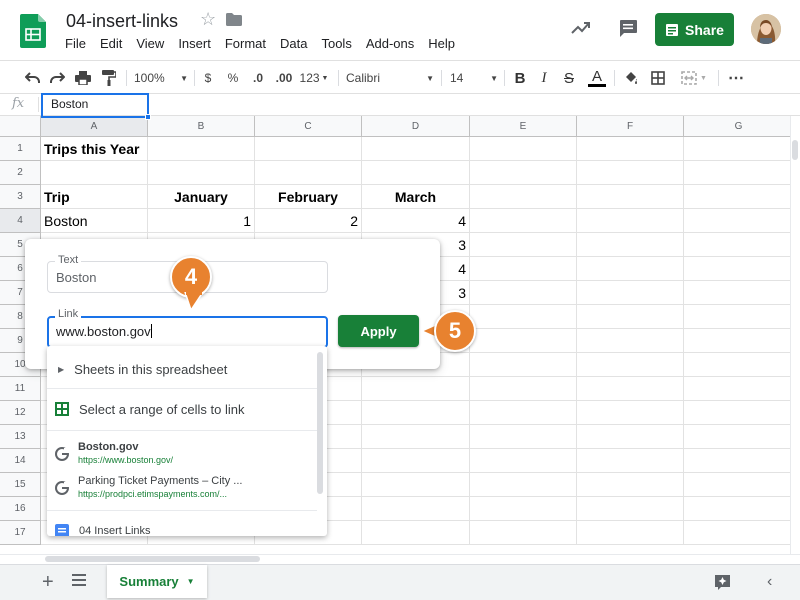  Describe the element at coordinates (157, 581) in the screenshot. I see `sheet-tab-summary: Summary ▼` at that location.